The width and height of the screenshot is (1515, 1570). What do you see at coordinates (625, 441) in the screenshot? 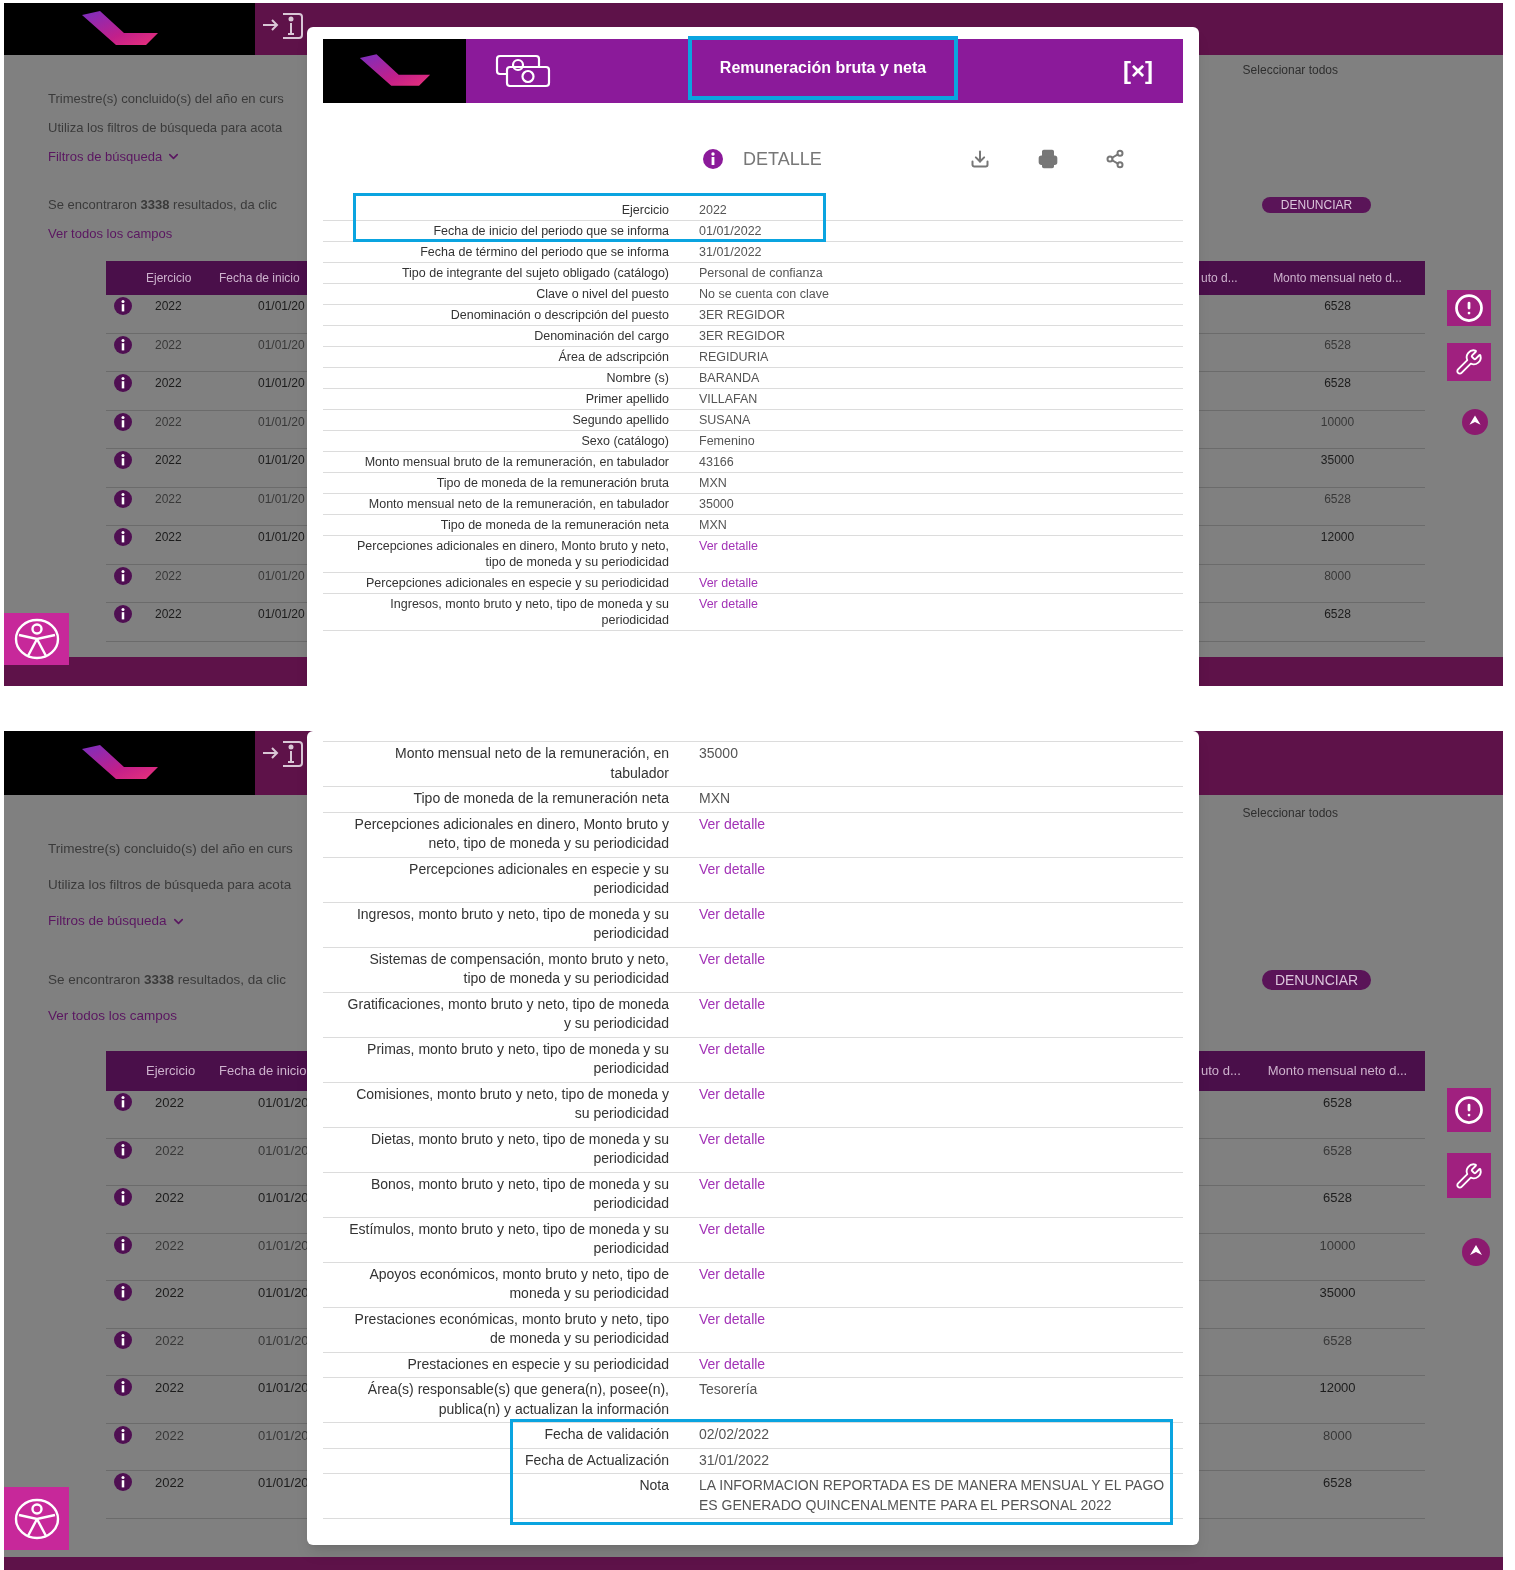
I see `field-label: Sexo (catálogo)` at bounding box center [625, 441].